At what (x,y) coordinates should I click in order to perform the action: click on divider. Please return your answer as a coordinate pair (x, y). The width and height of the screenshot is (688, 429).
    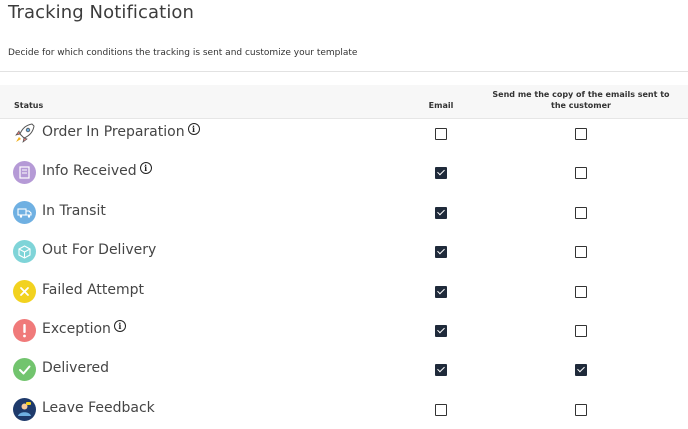
    Looking at the image, I should click on (344, 71).